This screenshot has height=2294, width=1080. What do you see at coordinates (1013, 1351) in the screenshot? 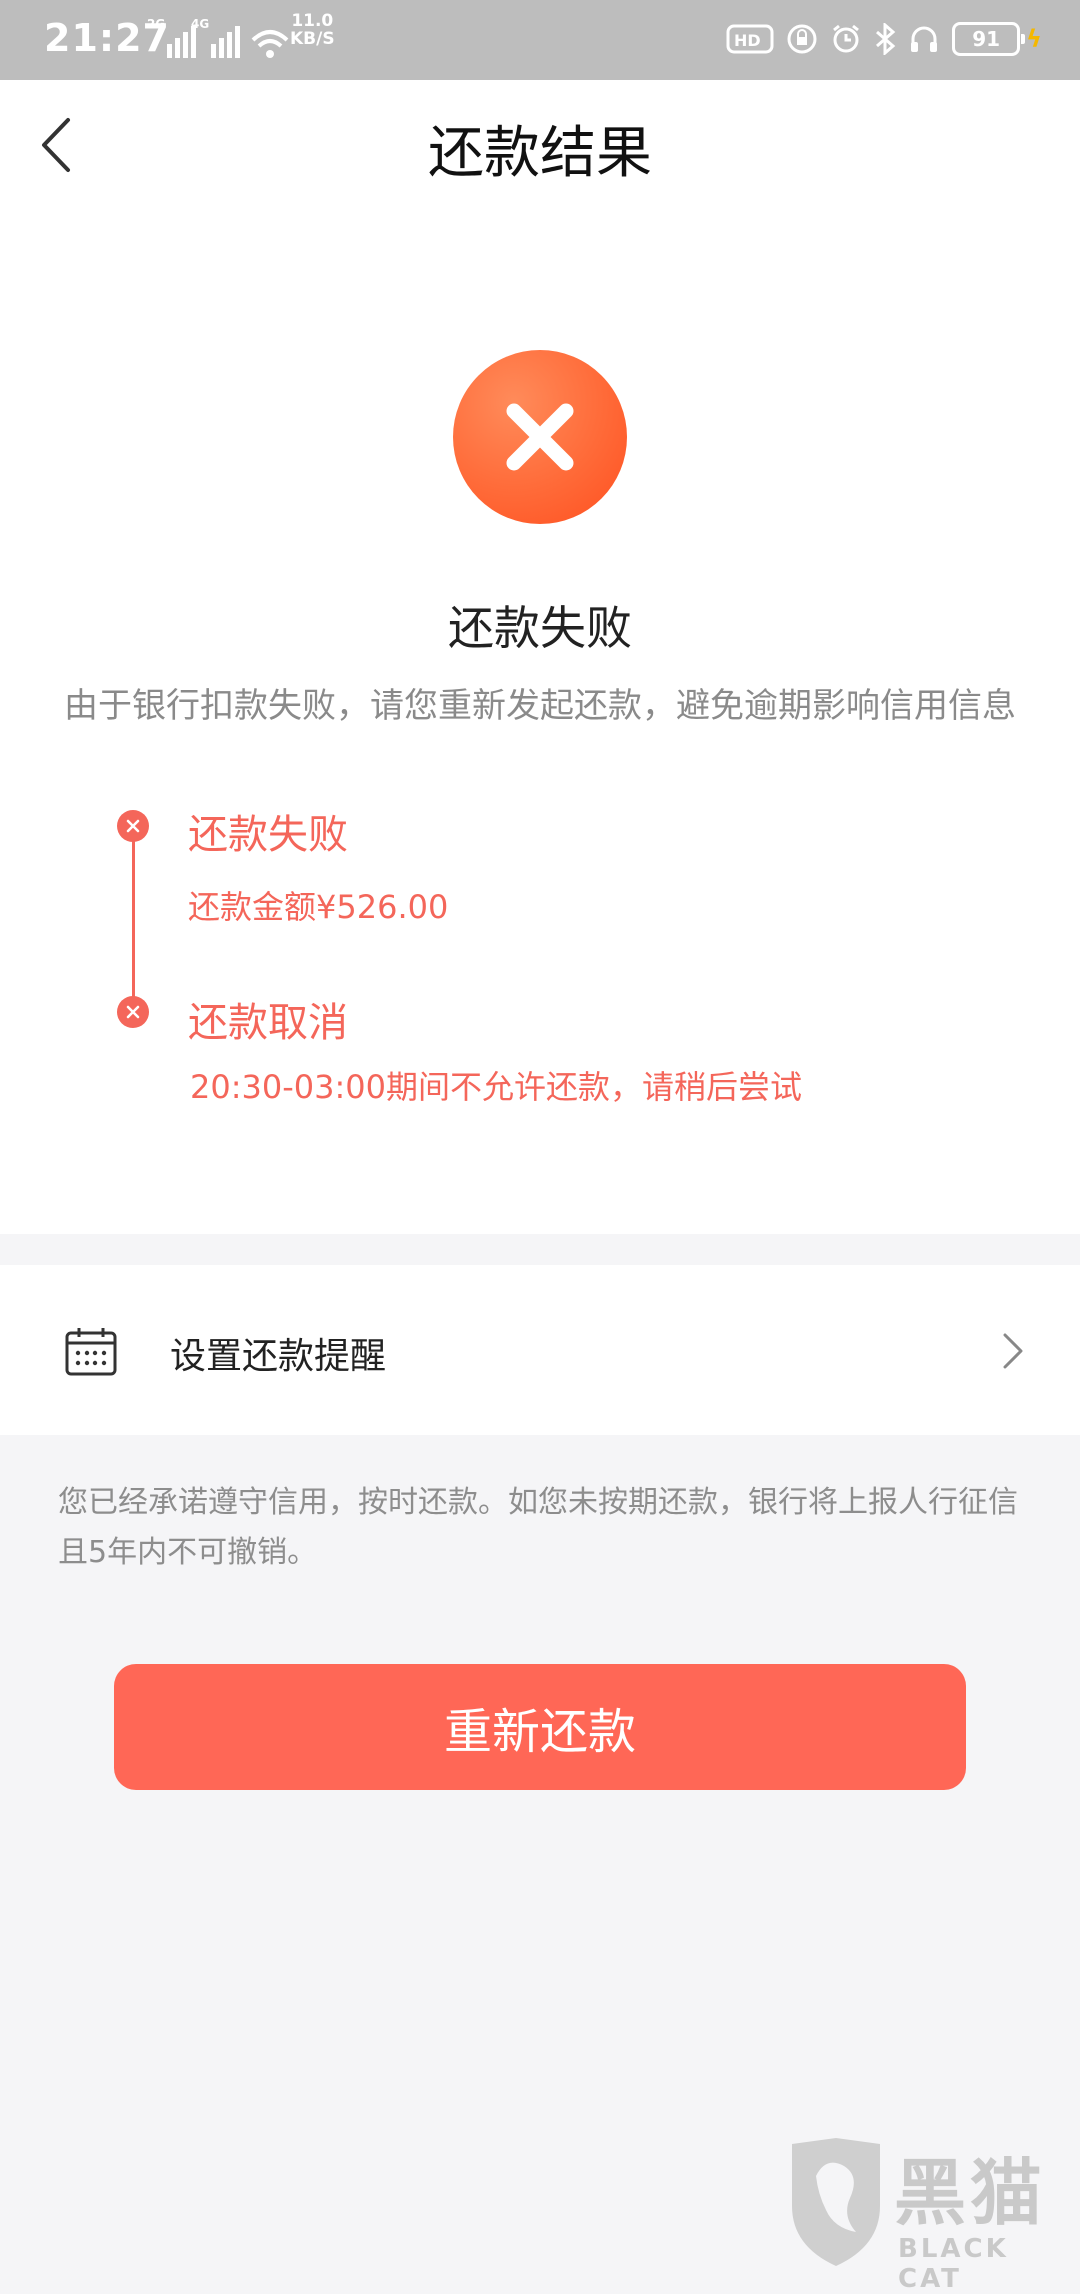
I see `chevron-right-icon` at bounding box center [1013, 1351].